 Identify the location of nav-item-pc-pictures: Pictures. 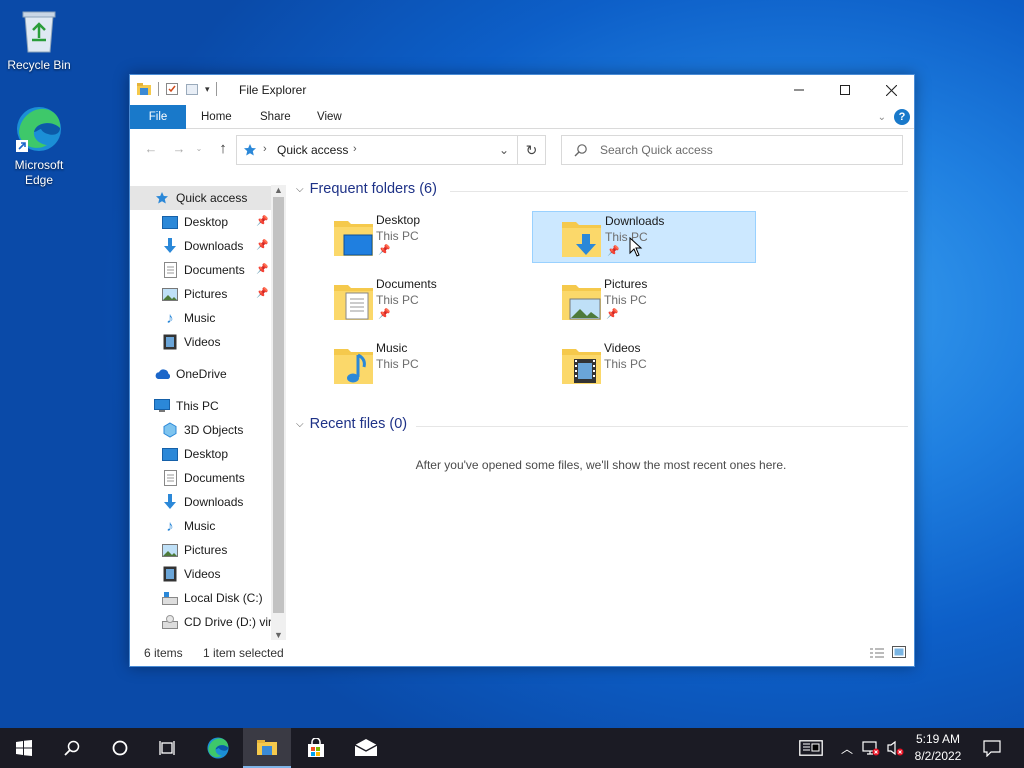
(216, 550).